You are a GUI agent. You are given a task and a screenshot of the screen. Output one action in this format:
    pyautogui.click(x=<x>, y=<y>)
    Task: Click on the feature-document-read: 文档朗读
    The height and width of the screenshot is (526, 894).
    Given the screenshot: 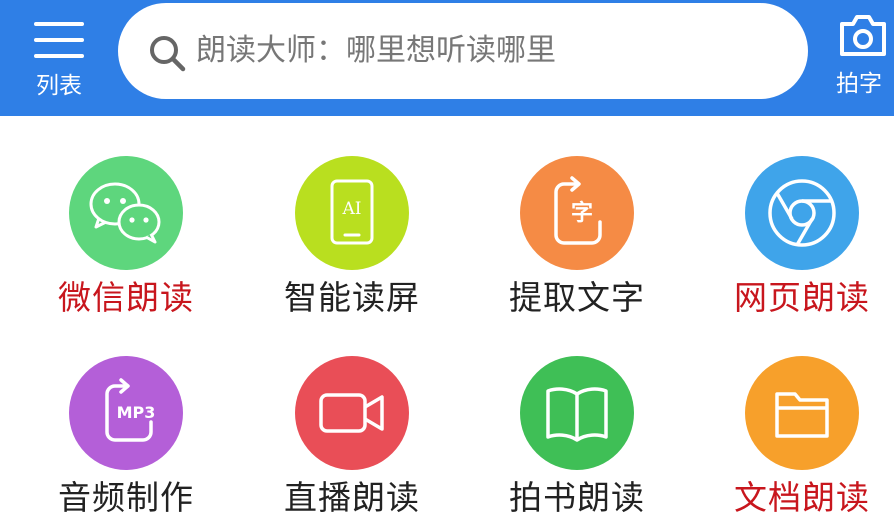 What is the action you would take?
    pyautogui.click(x=798, y=441)
    